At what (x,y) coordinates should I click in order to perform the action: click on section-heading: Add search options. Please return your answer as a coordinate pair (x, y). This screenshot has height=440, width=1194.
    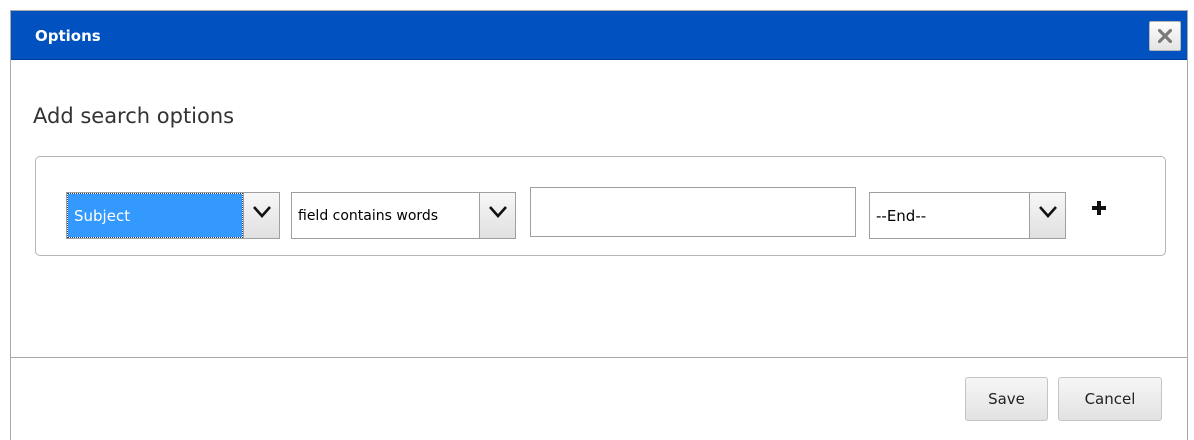
    Looking at the image, I should click on (134, 116).